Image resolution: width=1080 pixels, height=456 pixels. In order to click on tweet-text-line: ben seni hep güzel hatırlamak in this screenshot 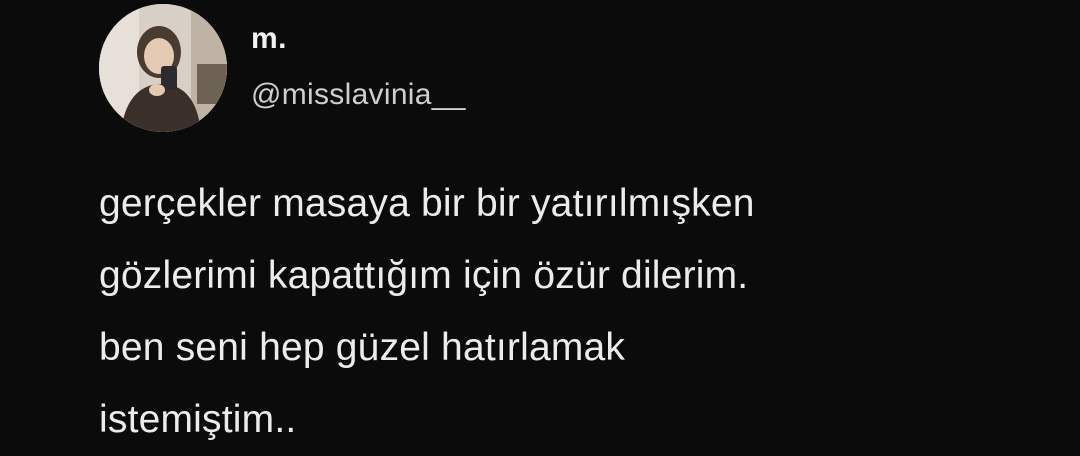, I will do `click(362, 347)`.